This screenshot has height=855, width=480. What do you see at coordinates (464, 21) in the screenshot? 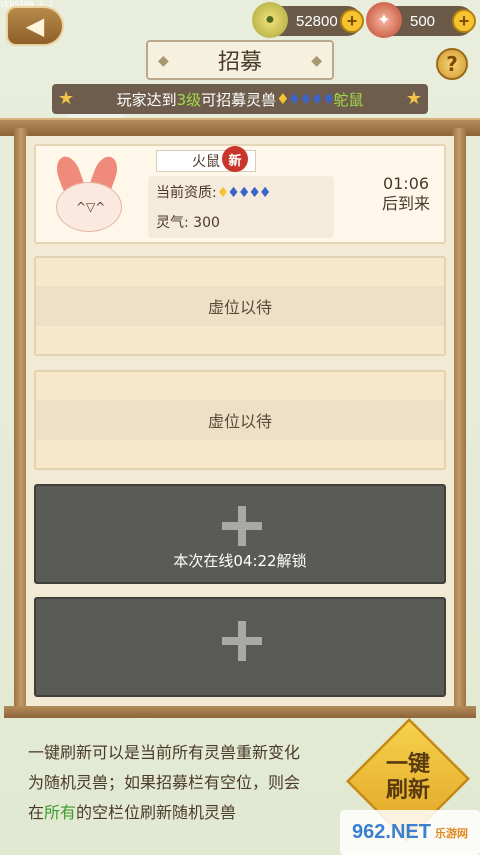
I see `add-scrolls-button: +` at bounding box center [464, 21].